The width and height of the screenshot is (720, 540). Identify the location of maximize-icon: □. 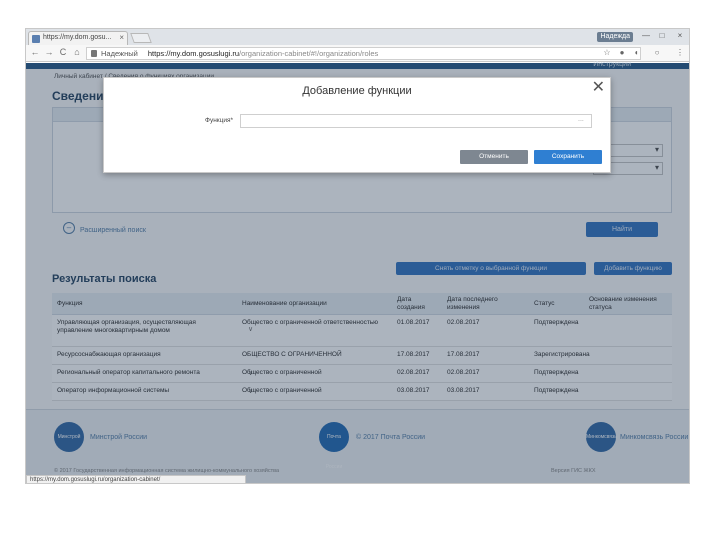
(662, 35).